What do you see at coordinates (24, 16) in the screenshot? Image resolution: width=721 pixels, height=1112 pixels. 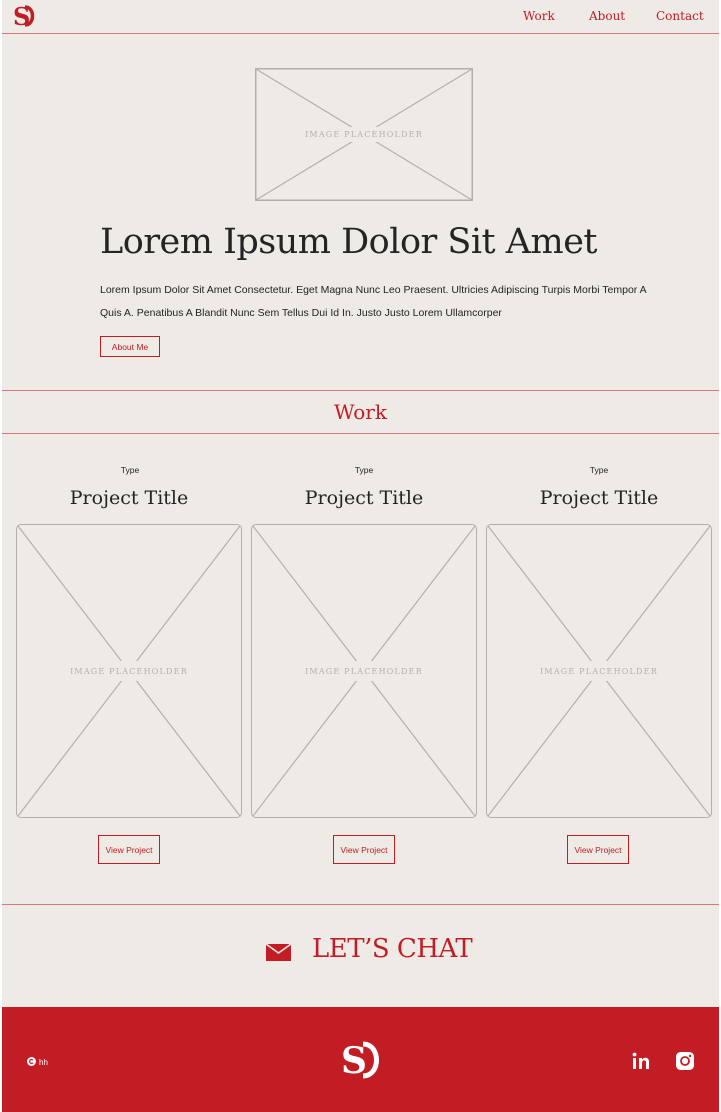 I see `logo-icon: S` at bounding box center [24, 16].